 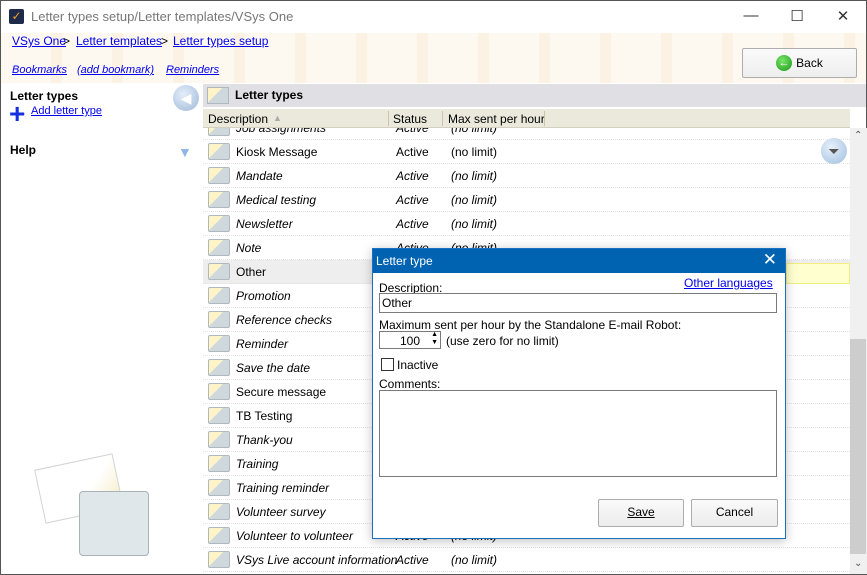 I want to click on grid-title: Letter types, so click(x=269, y=95).